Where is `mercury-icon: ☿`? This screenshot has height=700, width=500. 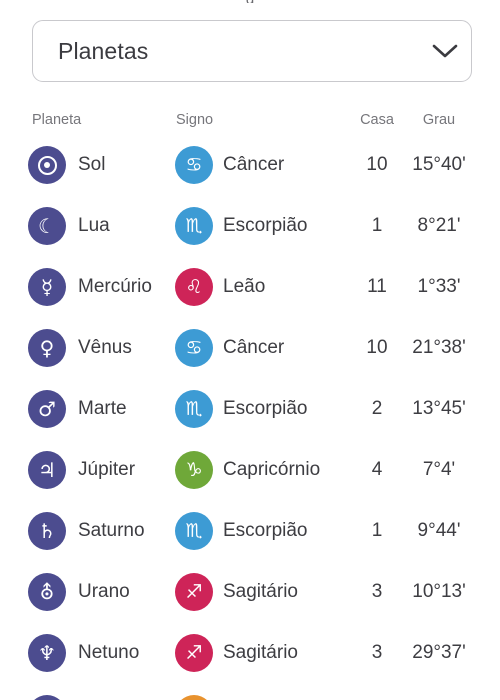
mercury-icon: ☿ is located at coordinates (47, 287).